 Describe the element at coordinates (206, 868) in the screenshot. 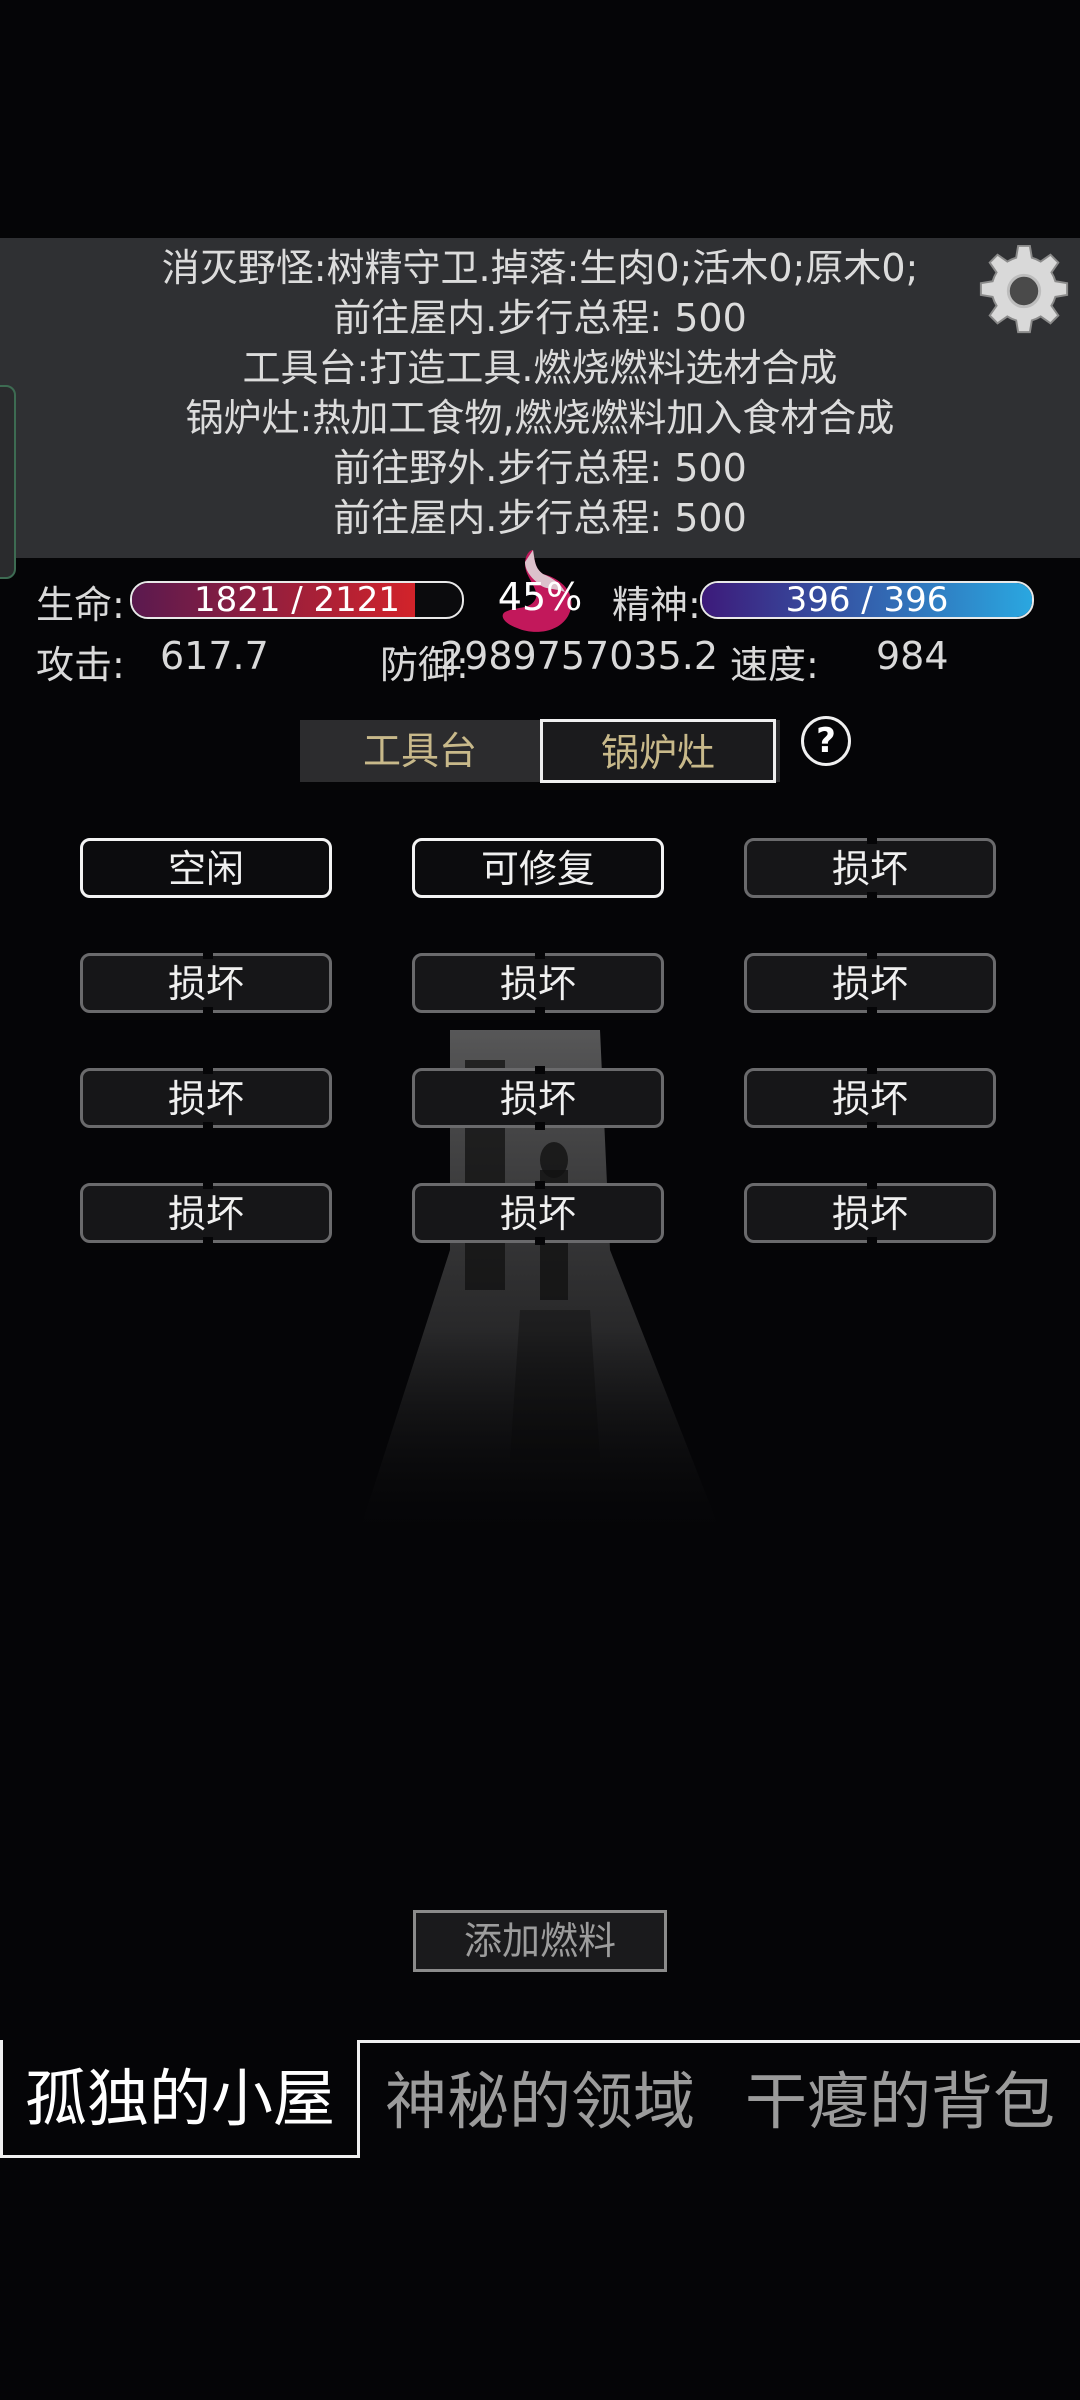

I see `stove-slot: 空闲` at that location.